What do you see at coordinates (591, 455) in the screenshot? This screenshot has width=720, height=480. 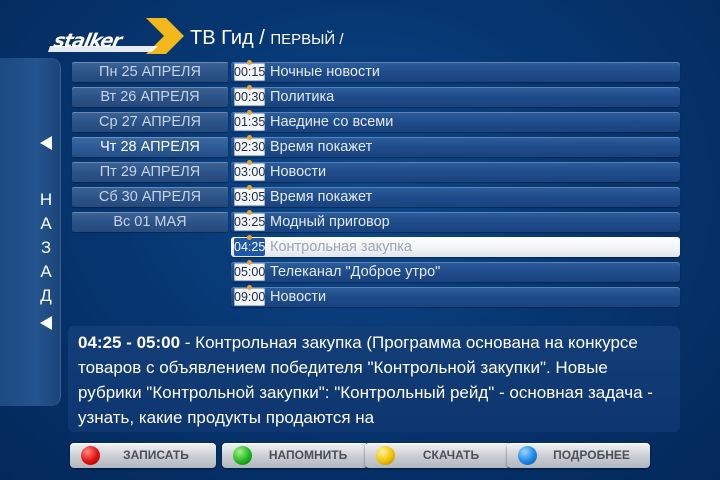 I see `details-button-label: ПОДРОБНЕЕ` at bounding box center [591, 455].